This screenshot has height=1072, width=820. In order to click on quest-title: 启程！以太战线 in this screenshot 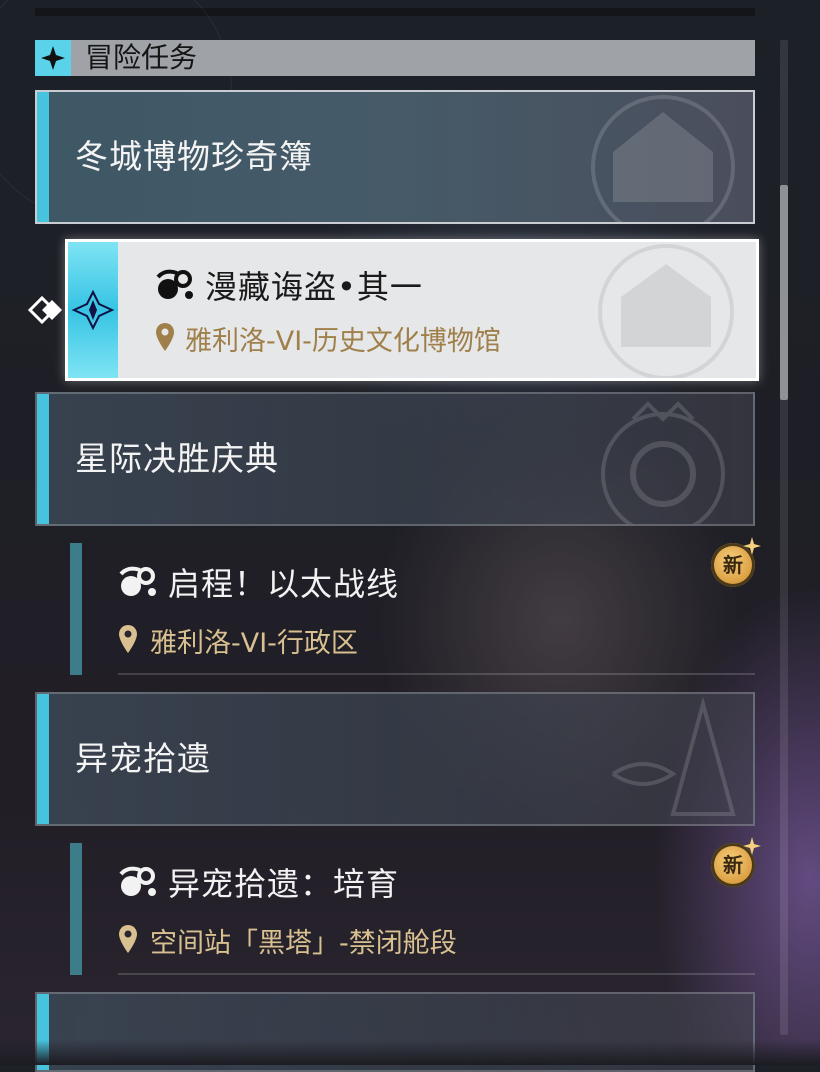, I will do `click(284, 584)`.